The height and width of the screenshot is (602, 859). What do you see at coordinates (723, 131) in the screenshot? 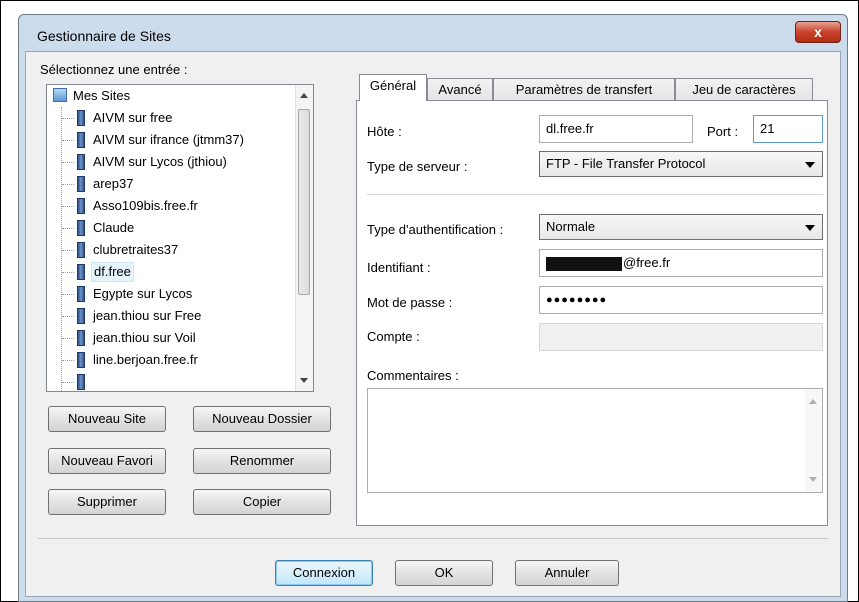
I see `port-label: Port :` at bounding box center [723, 131].